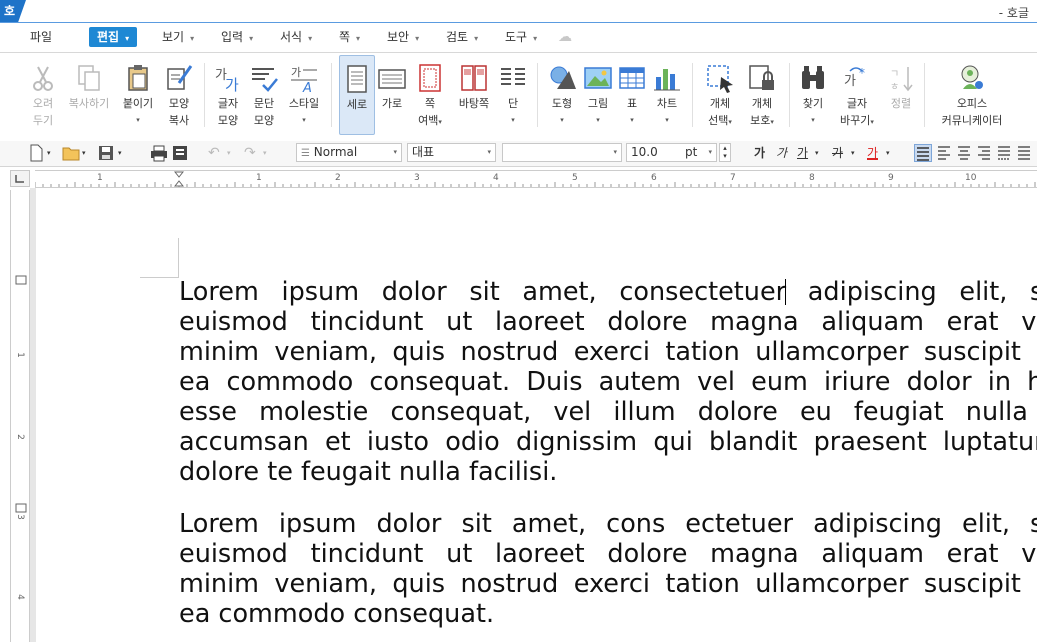 The height and width of the screenshot is (642, 1037). What do you see at coordinates (106, 153) in the screenshot?
I see `save-icon` at bounding box center [106, 153].